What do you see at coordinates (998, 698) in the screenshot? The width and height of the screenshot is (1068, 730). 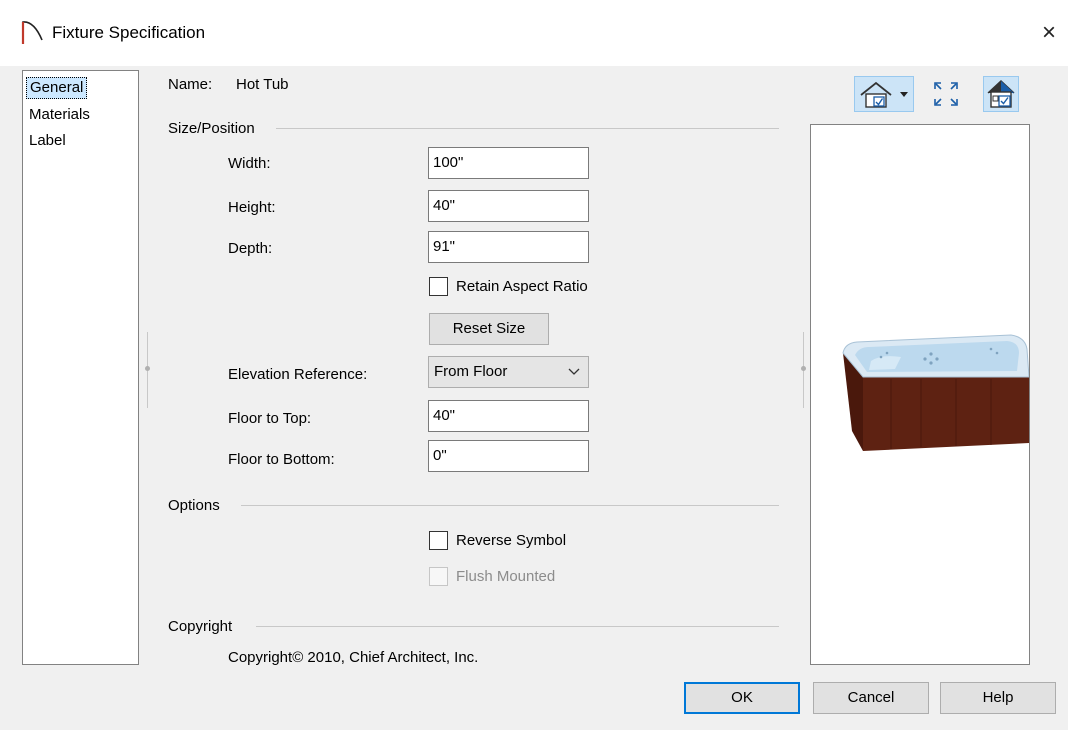 I see `help-button: Help` at bounding box center [998, 698].